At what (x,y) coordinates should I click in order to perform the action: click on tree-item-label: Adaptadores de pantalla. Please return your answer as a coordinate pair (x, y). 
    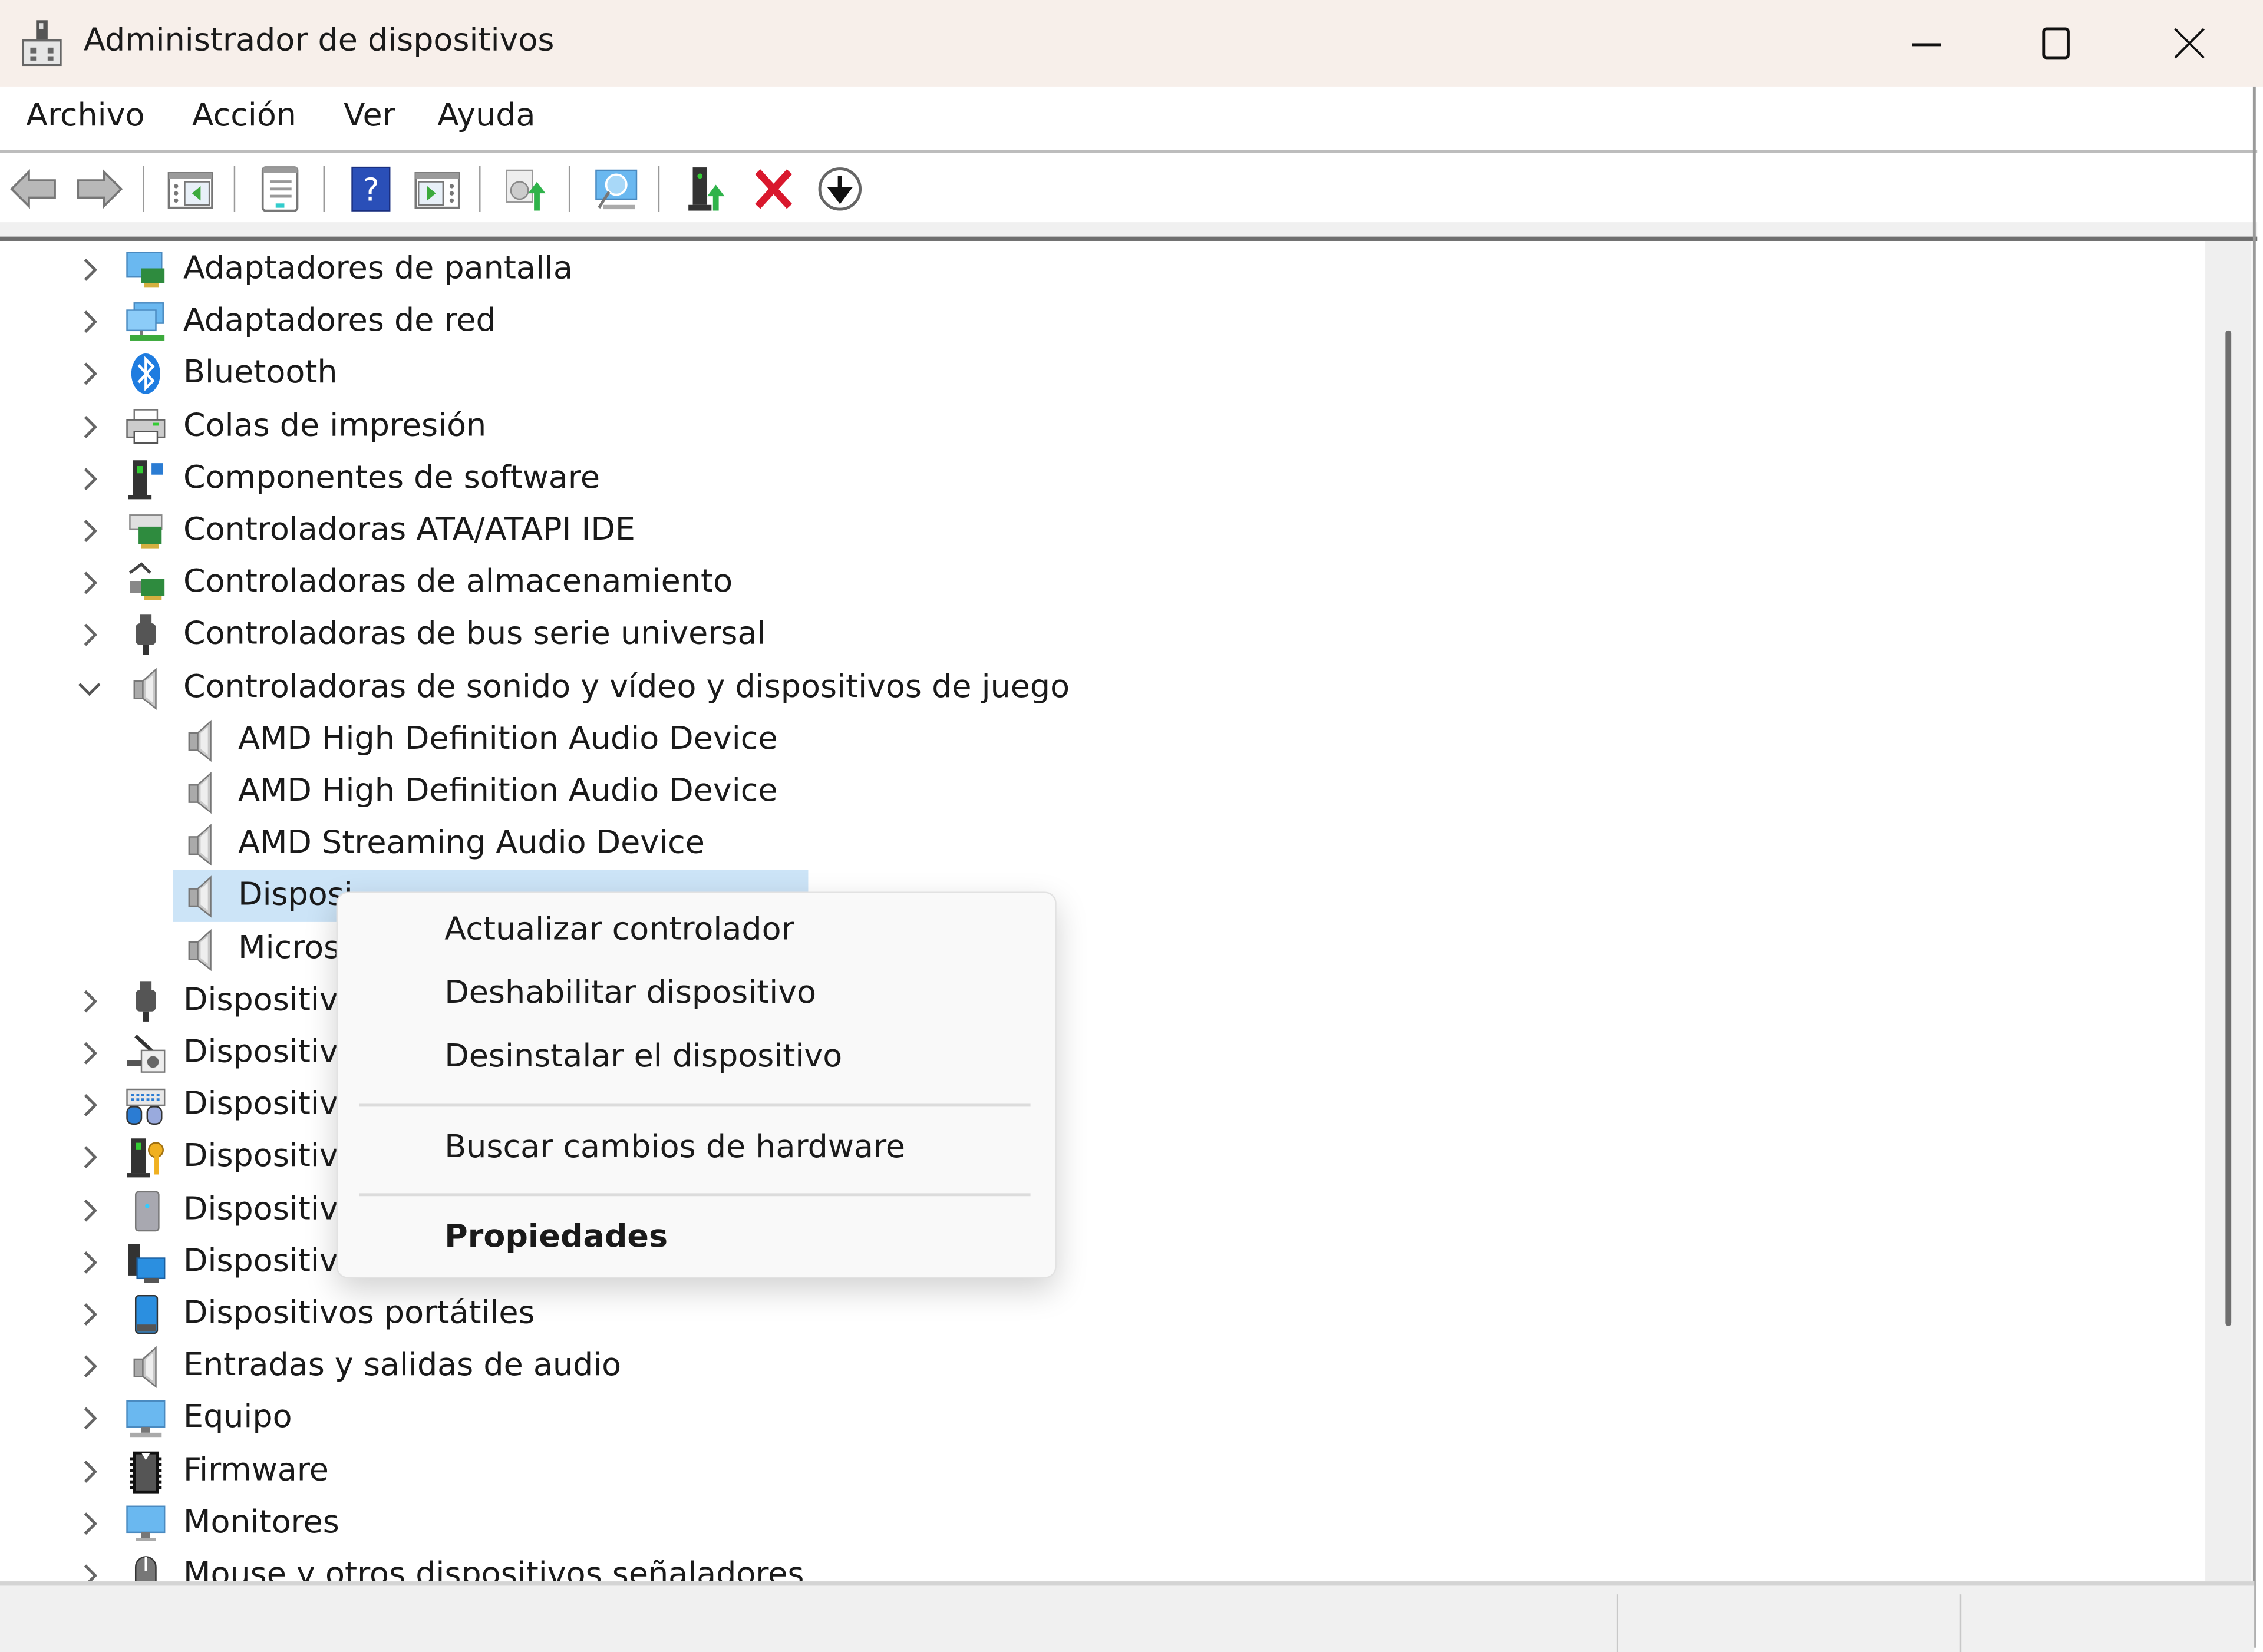
    Looking at the image, I should click on (378, 269).